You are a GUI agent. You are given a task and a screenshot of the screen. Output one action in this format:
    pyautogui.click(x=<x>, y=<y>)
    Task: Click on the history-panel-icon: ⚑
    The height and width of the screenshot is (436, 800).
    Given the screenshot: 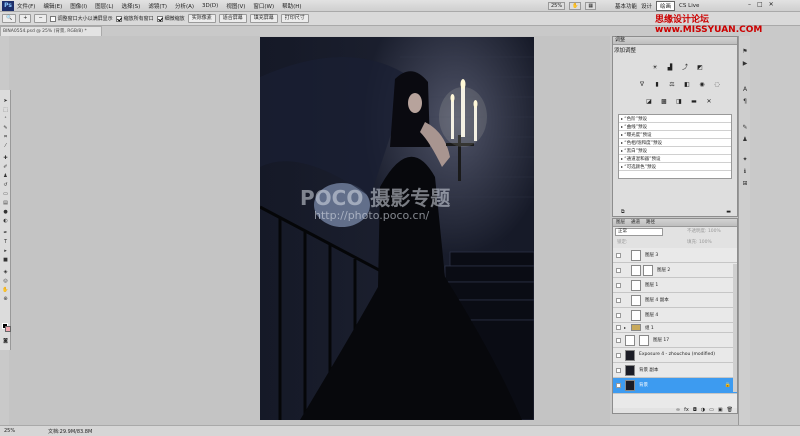 What is the action you would take?
    pyautogui.click(x=745, y=51)
    